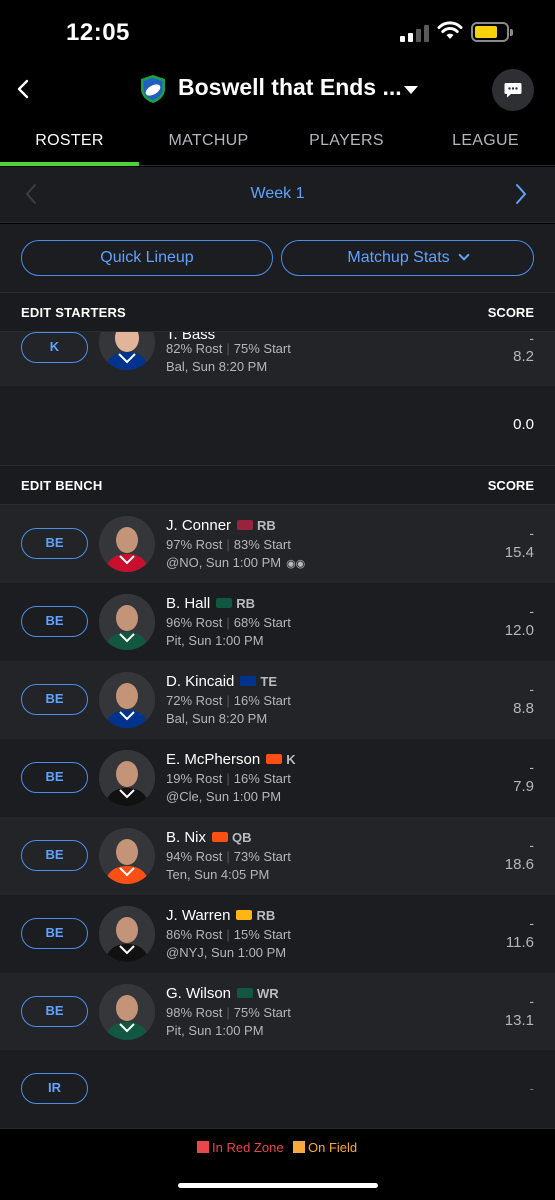  Describe the element at coordinates (296, 564) in the screenshot. I see `binoculars-icon: ◉◉` at that location.